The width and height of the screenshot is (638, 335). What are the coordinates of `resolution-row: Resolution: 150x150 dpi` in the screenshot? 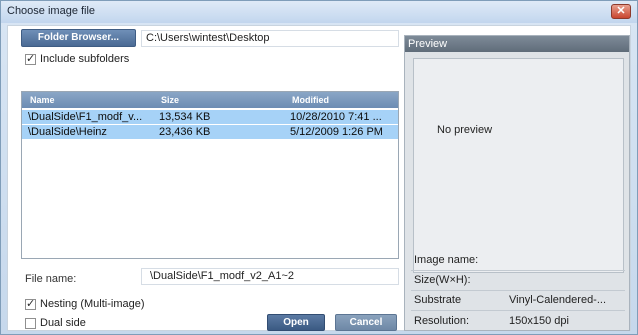 It's located at (519, 322).